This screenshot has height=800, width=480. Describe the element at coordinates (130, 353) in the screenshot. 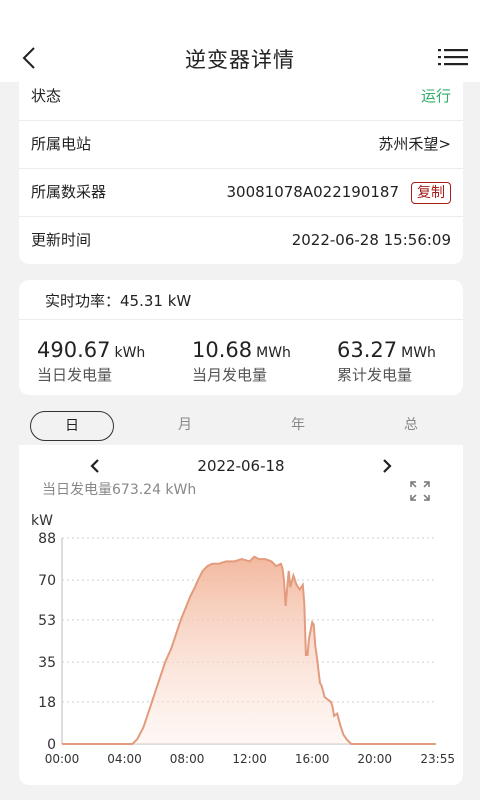

I see `daily-energy-unit: kWh` at that location.